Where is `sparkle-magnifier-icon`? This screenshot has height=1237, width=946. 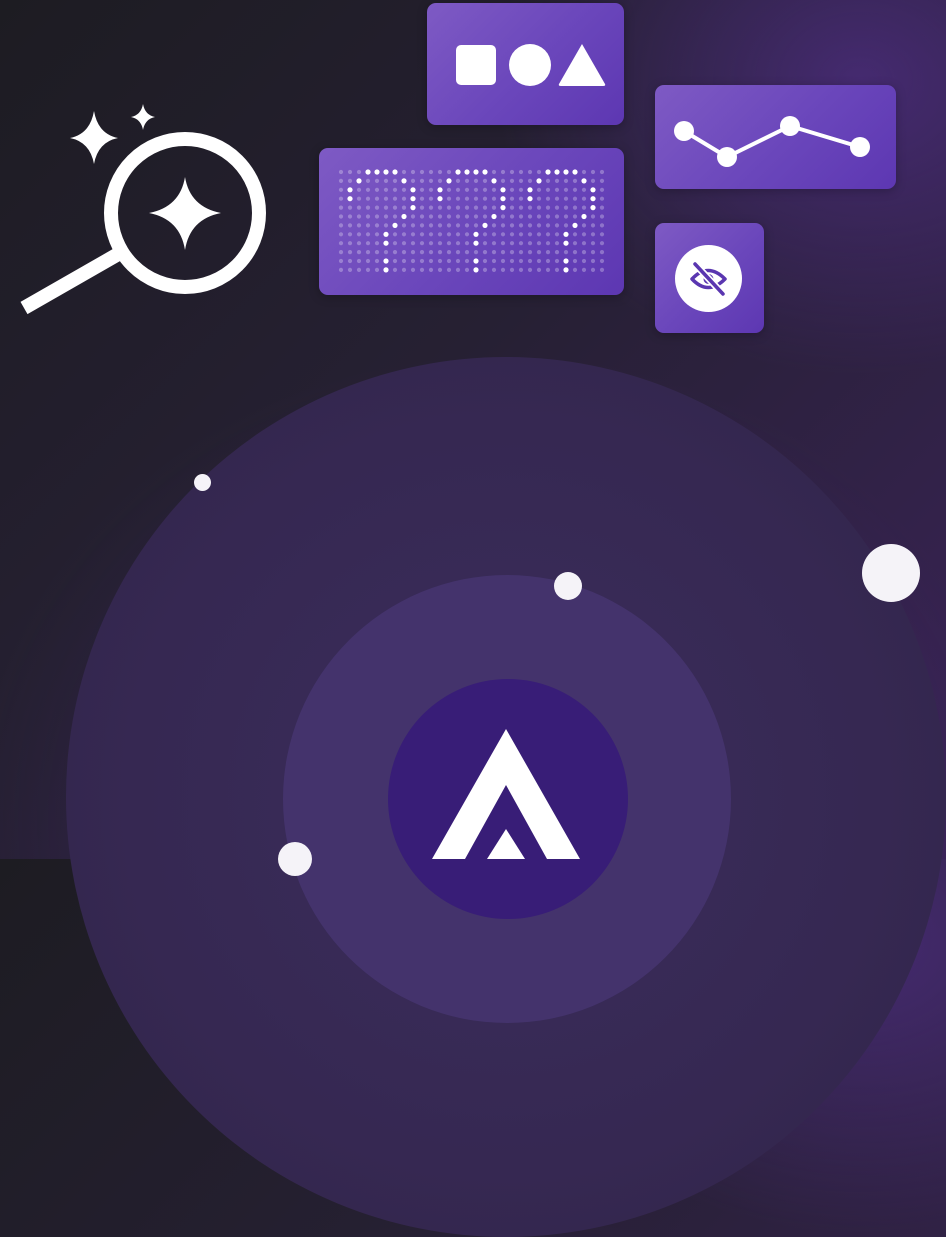 sparkle-magnifier-icon is located at coordinates (143, 209).